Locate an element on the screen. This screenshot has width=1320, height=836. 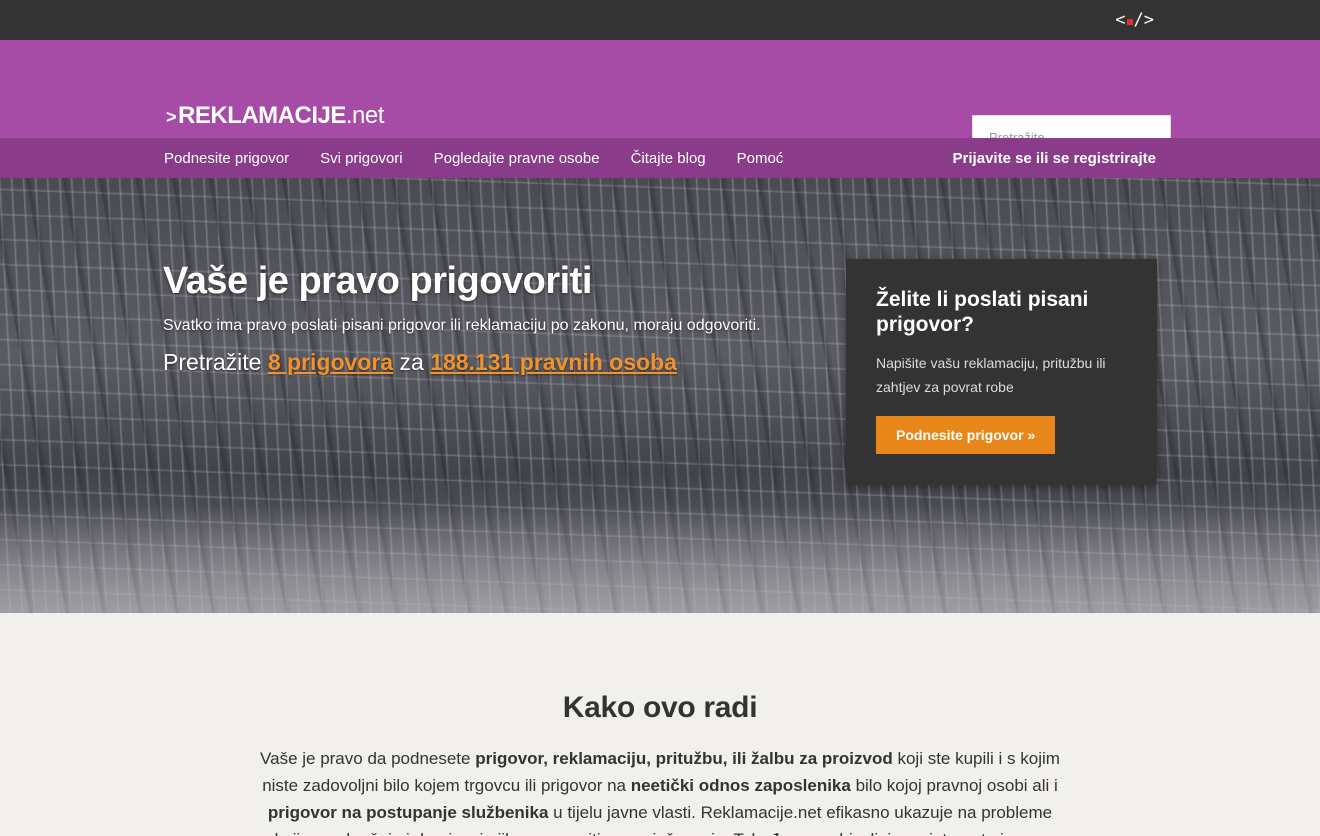
submit-complaint-button: Podnesite prigovor » is located at coordinates (966, 435).